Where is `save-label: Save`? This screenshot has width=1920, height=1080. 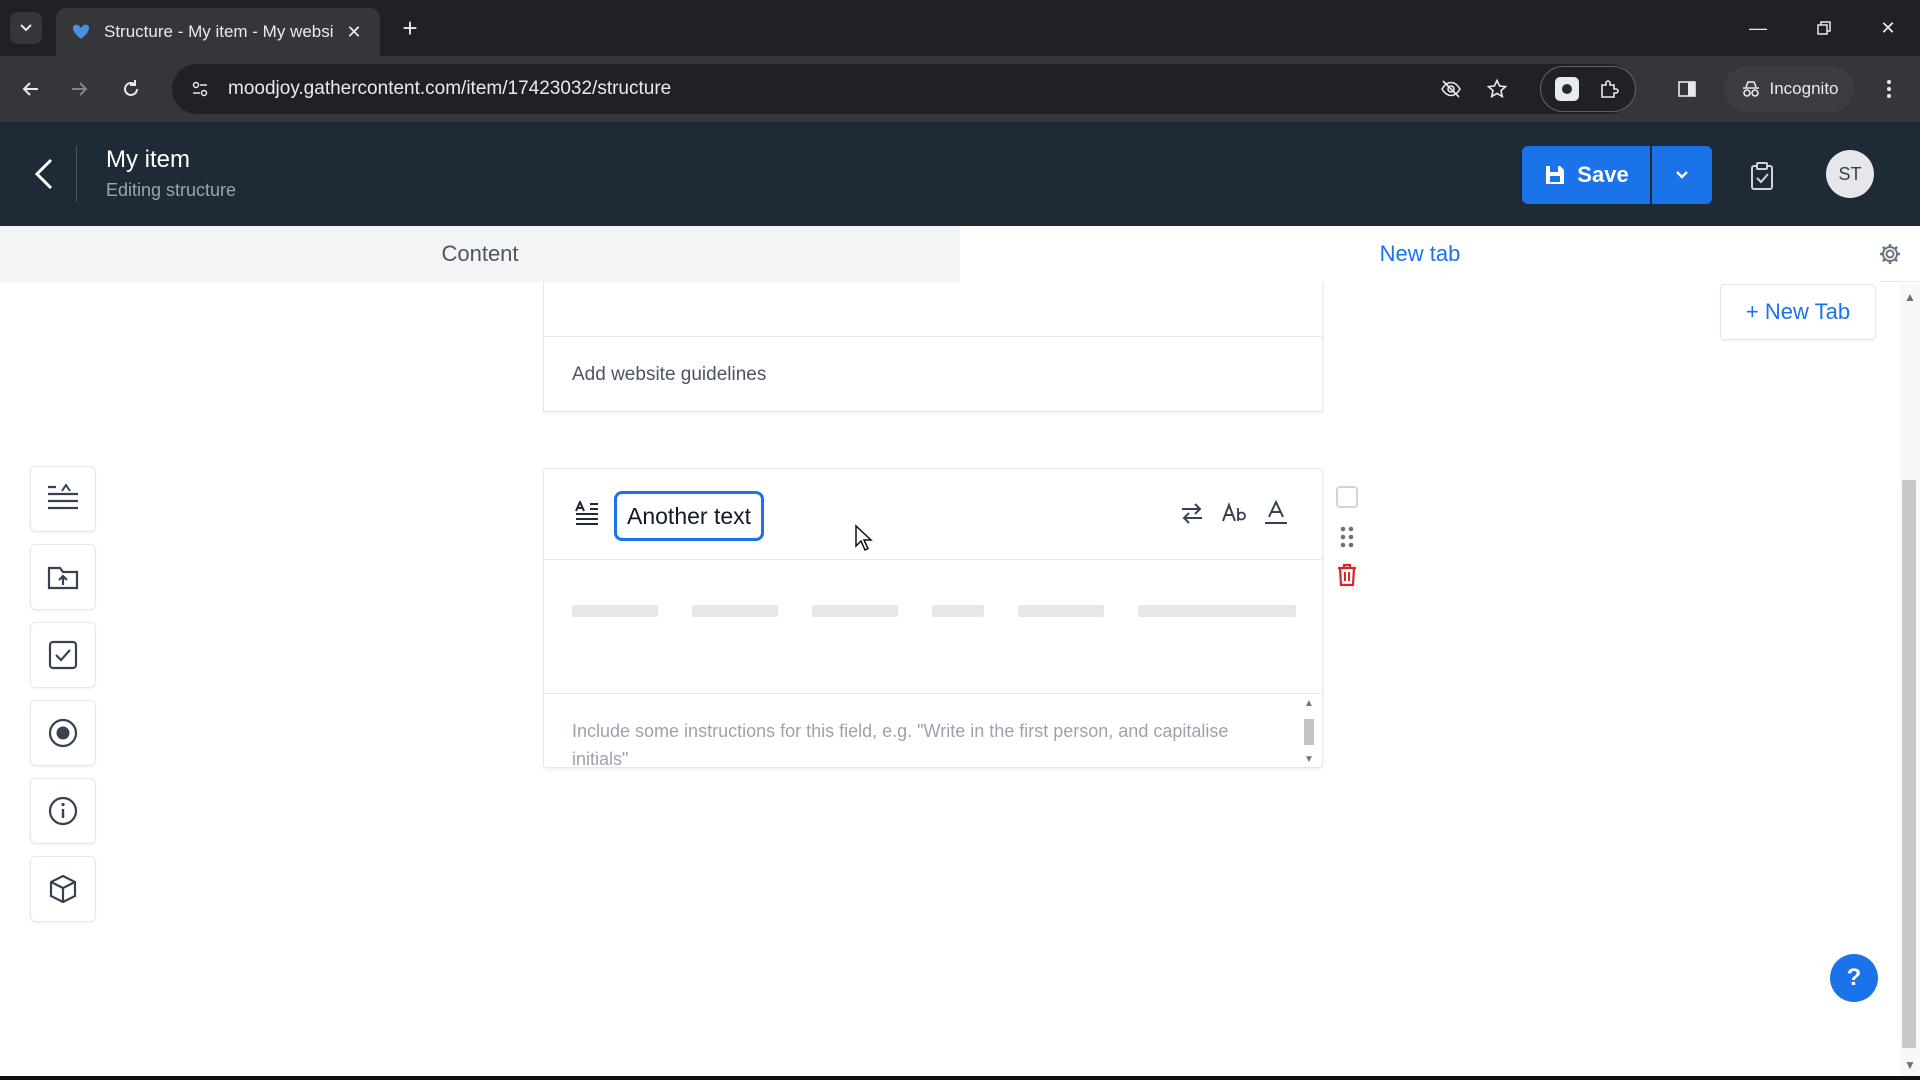
save-label: Save is located at coordinates (1603, 174).